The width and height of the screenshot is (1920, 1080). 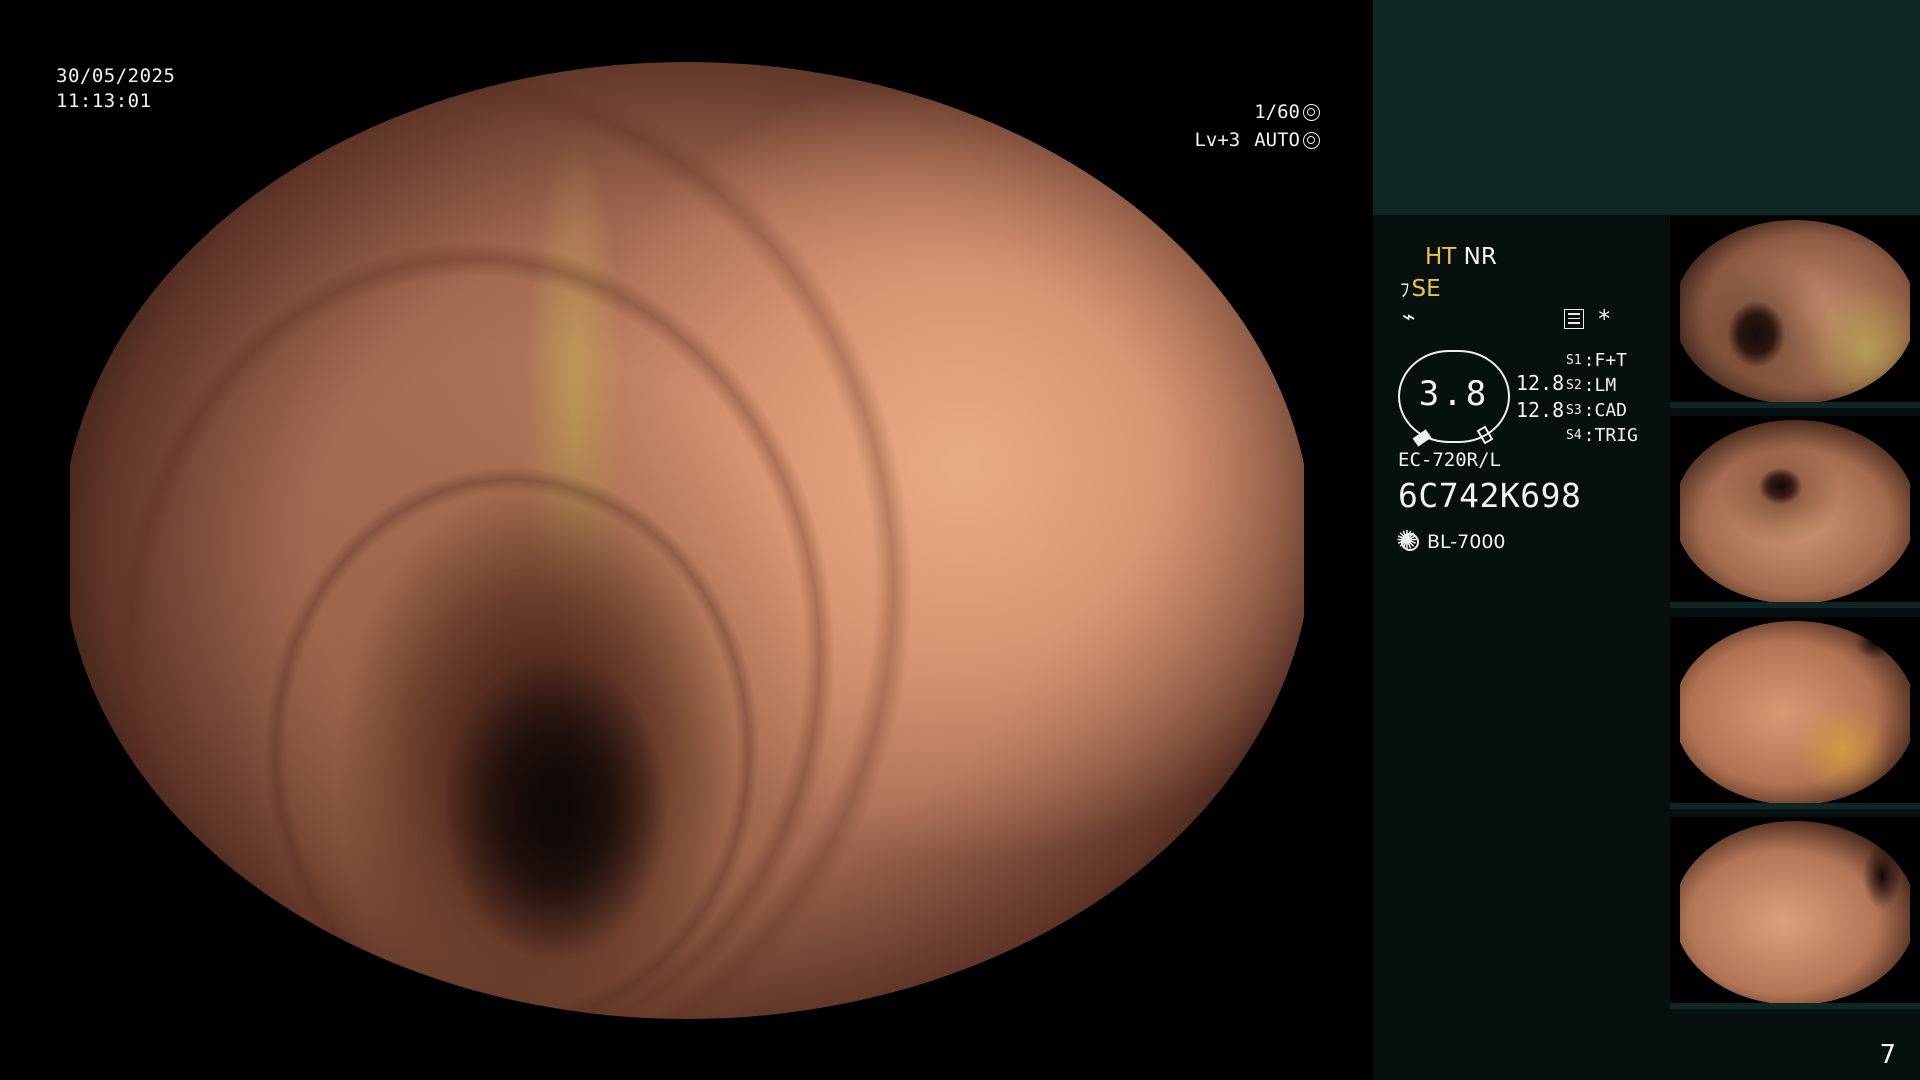 I want to click on time-text: 11:13:01, so click(x=104, y=101).